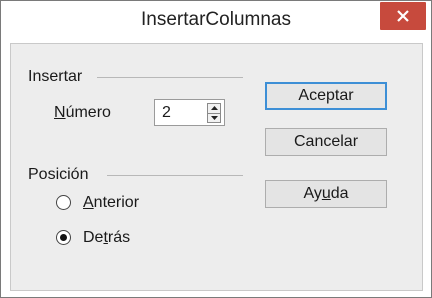 This screenshot has height=298, width=432. Describe the element at coordinates (175, 175) in the screenshot. I see `position-group-divider` at that location.